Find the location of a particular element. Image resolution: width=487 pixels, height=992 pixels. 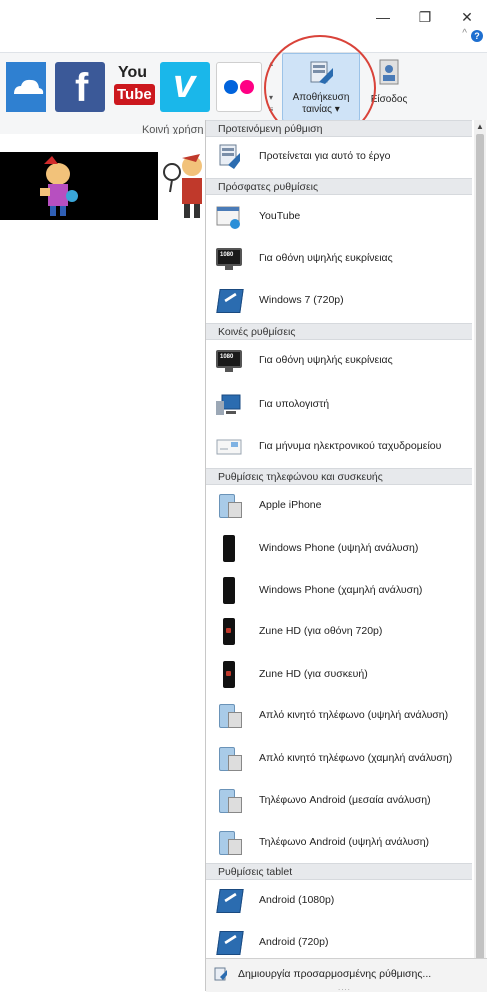

menu-item-apple-iphone: Apple iPhone is located at coordinates (339, 506).